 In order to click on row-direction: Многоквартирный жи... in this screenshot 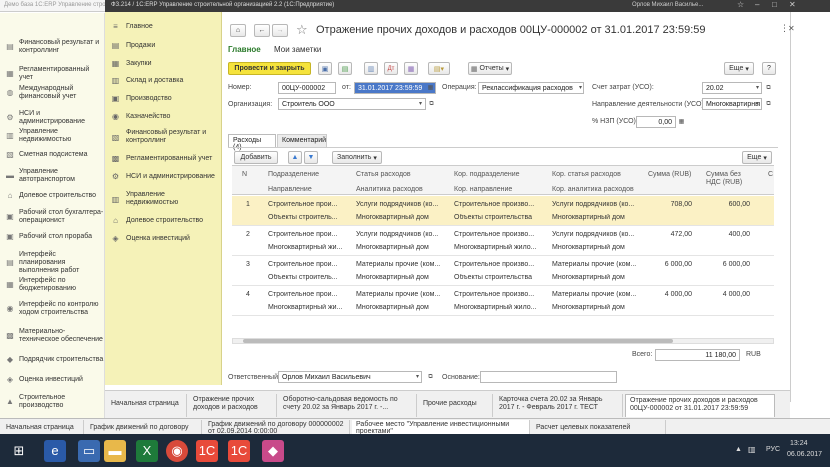, I will do `click(309, 307)`.